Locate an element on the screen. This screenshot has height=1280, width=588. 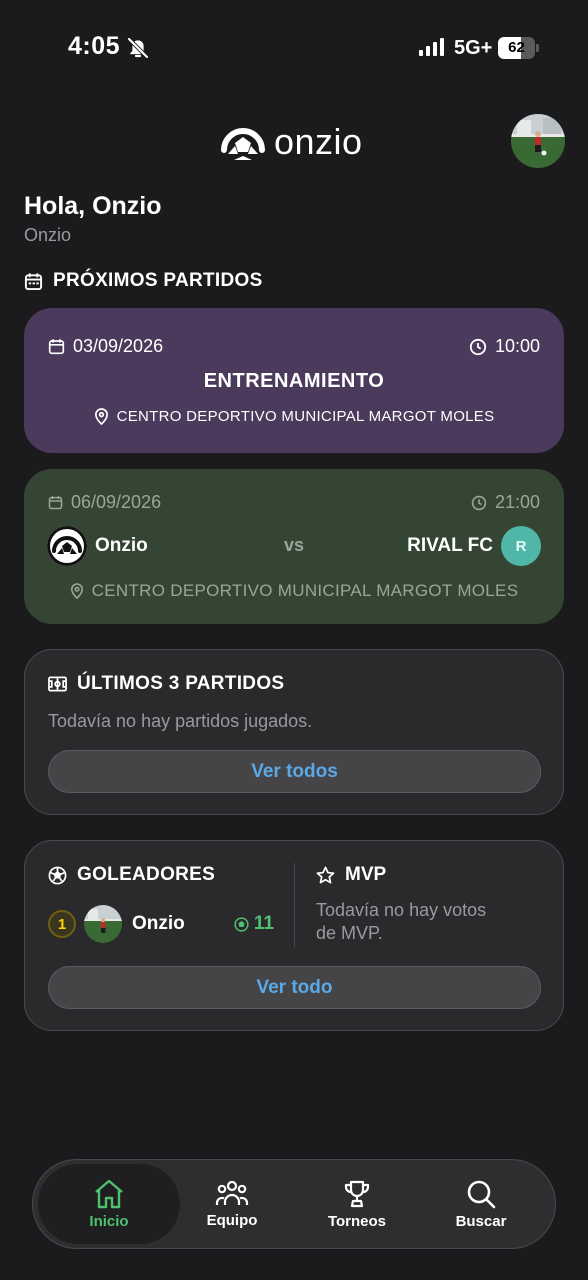
tab-label: Buscar is located at coordinates (481, 1221).